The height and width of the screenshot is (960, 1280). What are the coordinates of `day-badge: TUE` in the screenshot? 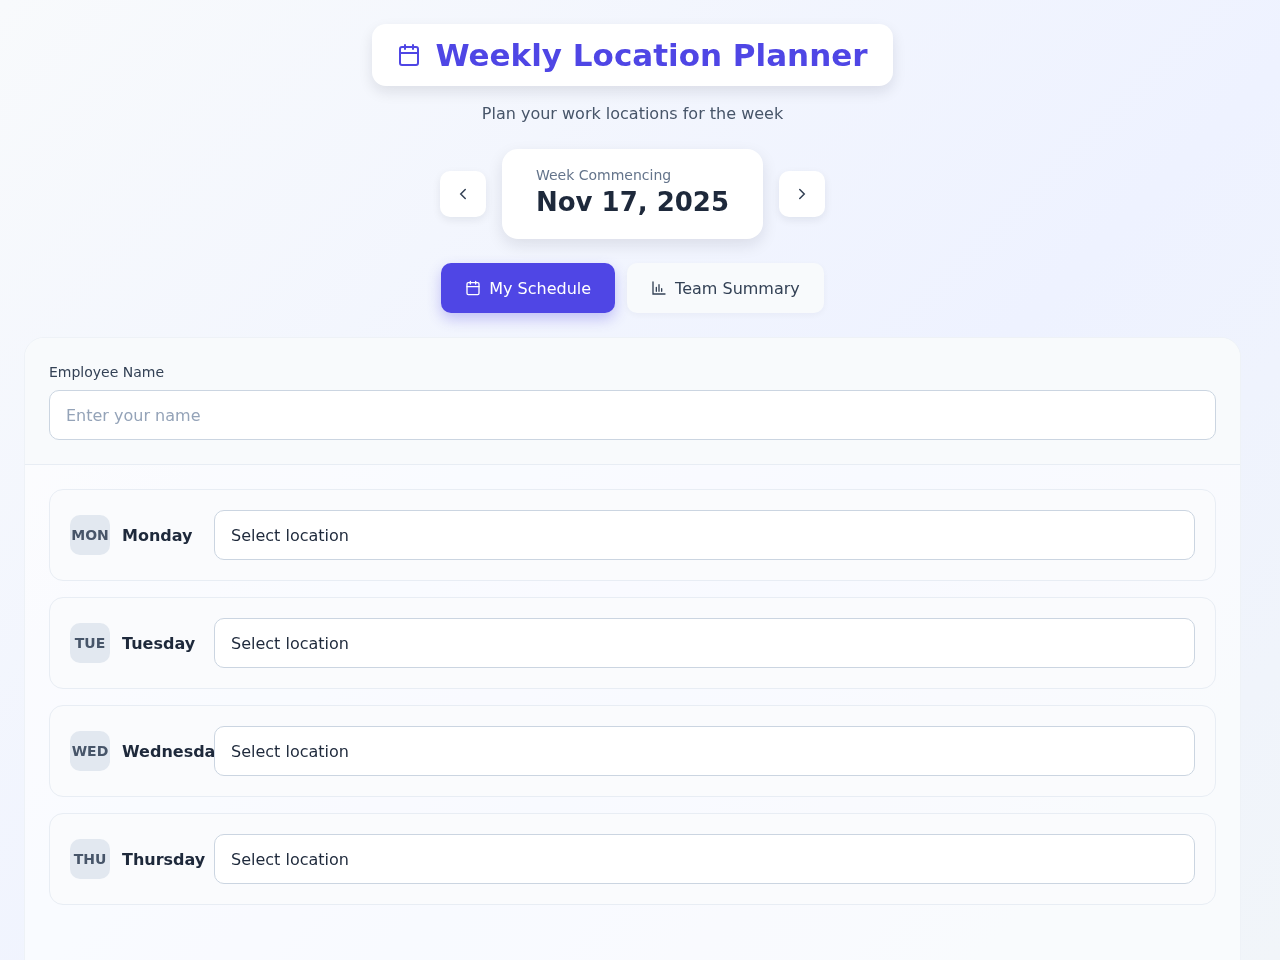 It's located at (90, 643).